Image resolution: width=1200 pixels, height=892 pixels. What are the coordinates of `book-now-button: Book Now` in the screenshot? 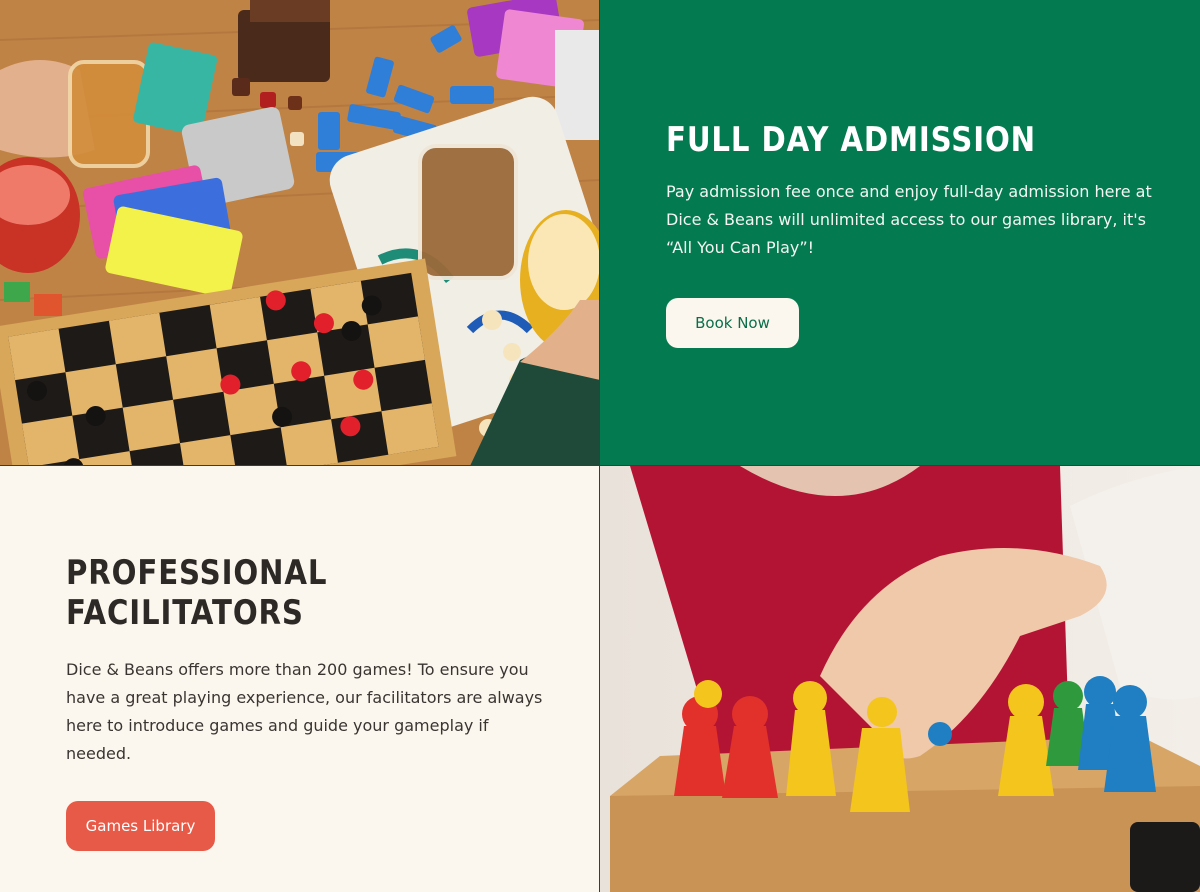 It's located at (732, 323).